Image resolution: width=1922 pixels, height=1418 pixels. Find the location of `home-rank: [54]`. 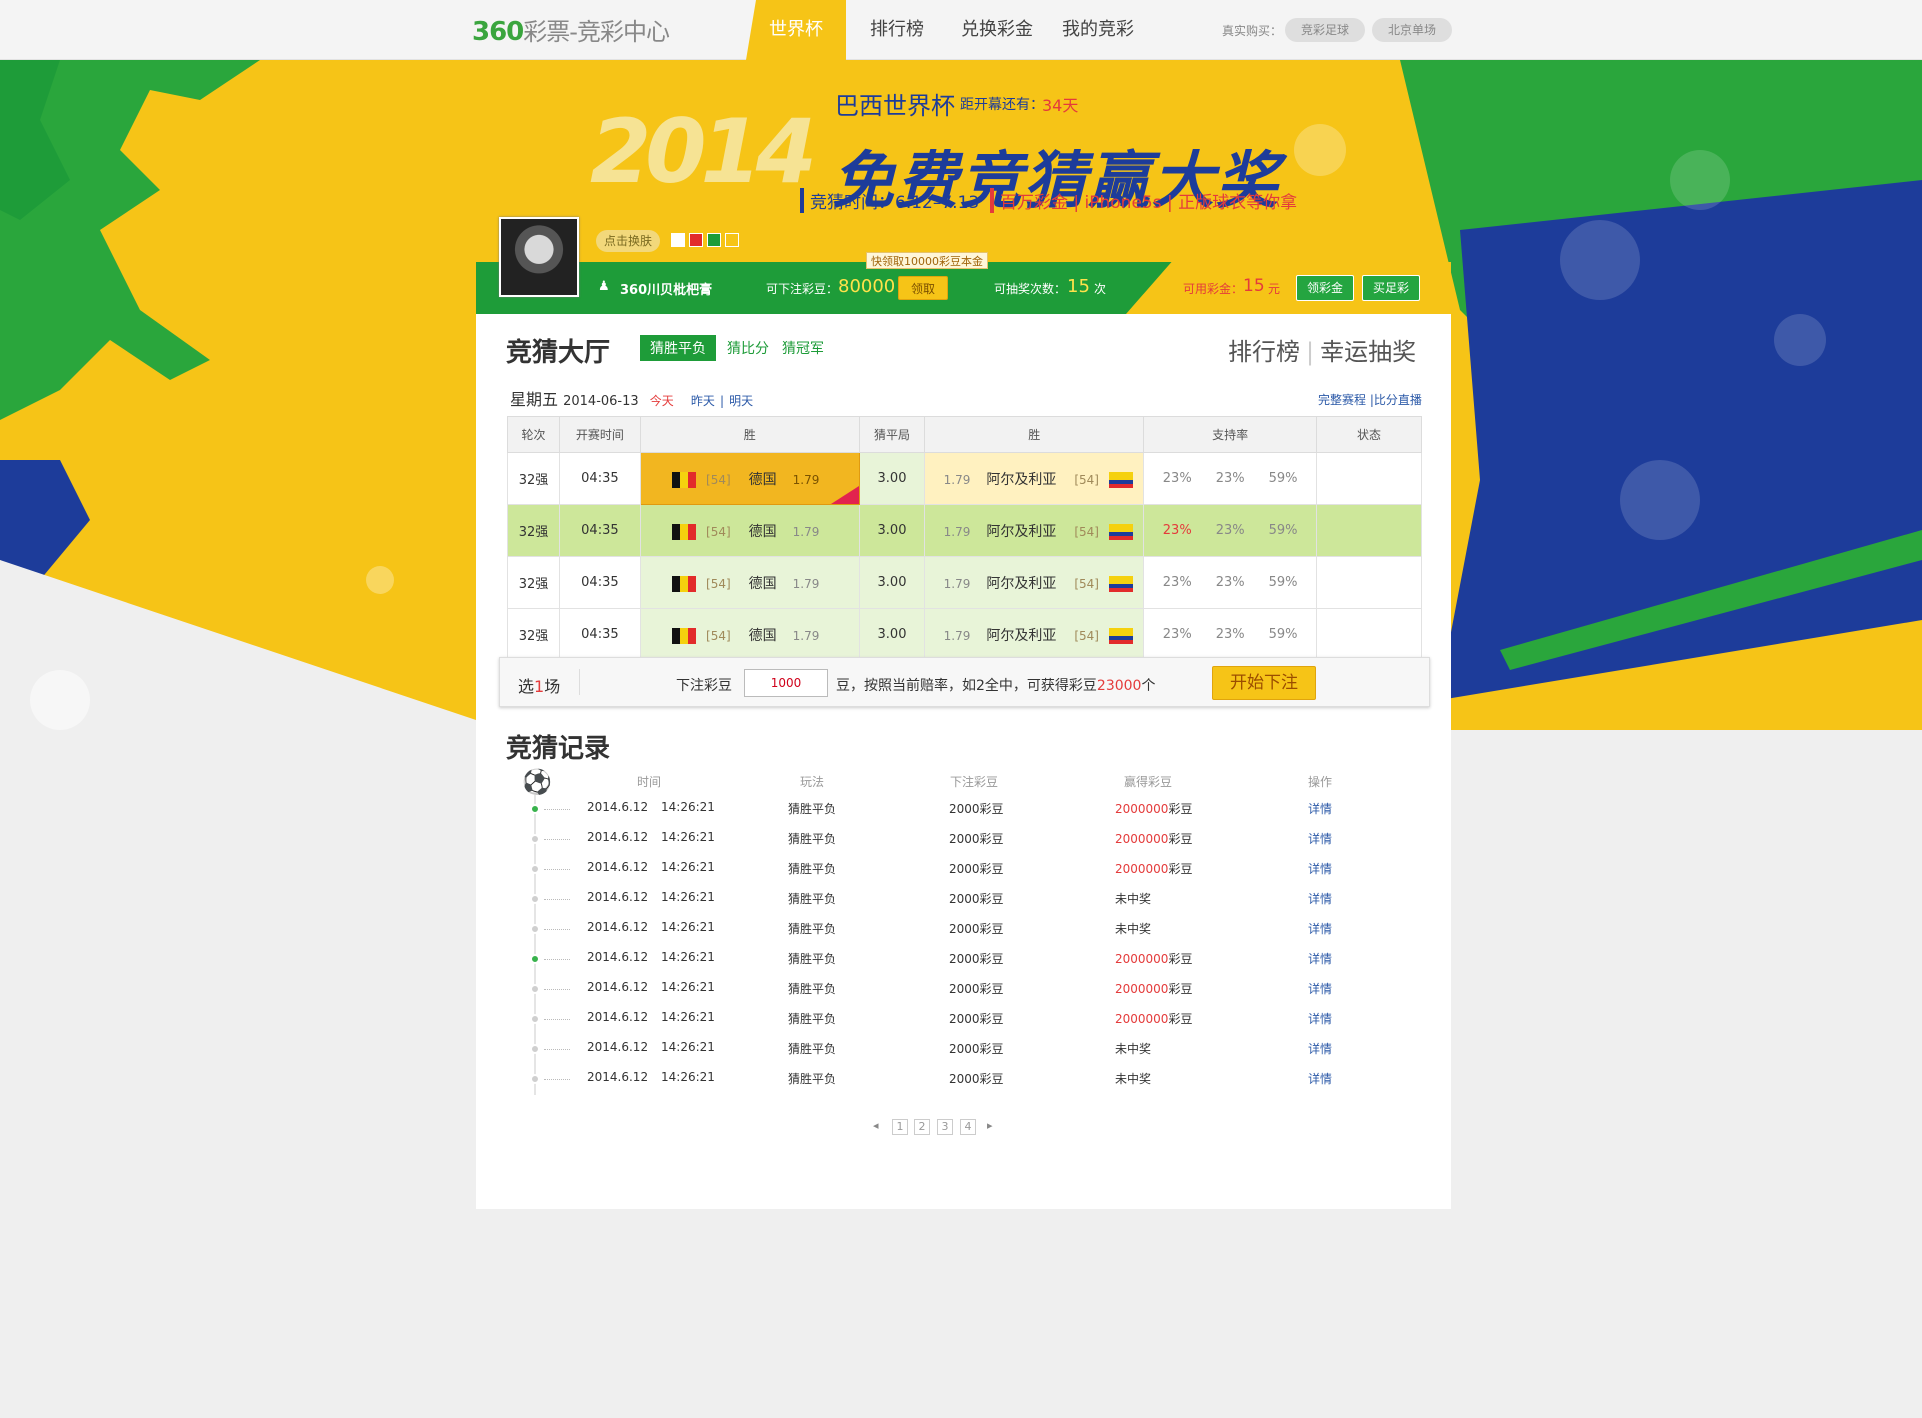

home-rank: [54] is located at coordinates (718, 531).